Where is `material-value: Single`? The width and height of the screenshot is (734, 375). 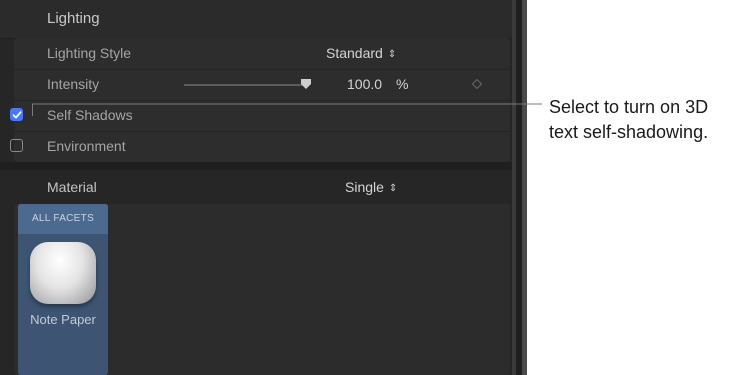
material-value: Single is located at coordinates (364, 187).